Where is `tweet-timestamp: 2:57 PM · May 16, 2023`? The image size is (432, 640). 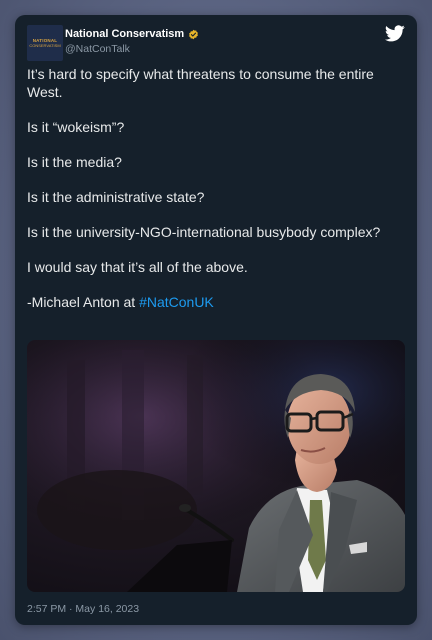
tweet-timestamp: 2:57 PM · May 16, 2023 is located at coordinates (83, 609).